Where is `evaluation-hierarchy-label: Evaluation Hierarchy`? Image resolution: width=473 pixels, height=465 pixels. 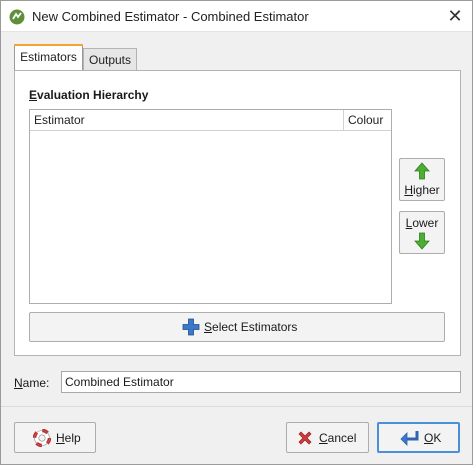
evaluation-hierarchy-label: Evaluation Hierarchy is located at coordinates (89, 95).